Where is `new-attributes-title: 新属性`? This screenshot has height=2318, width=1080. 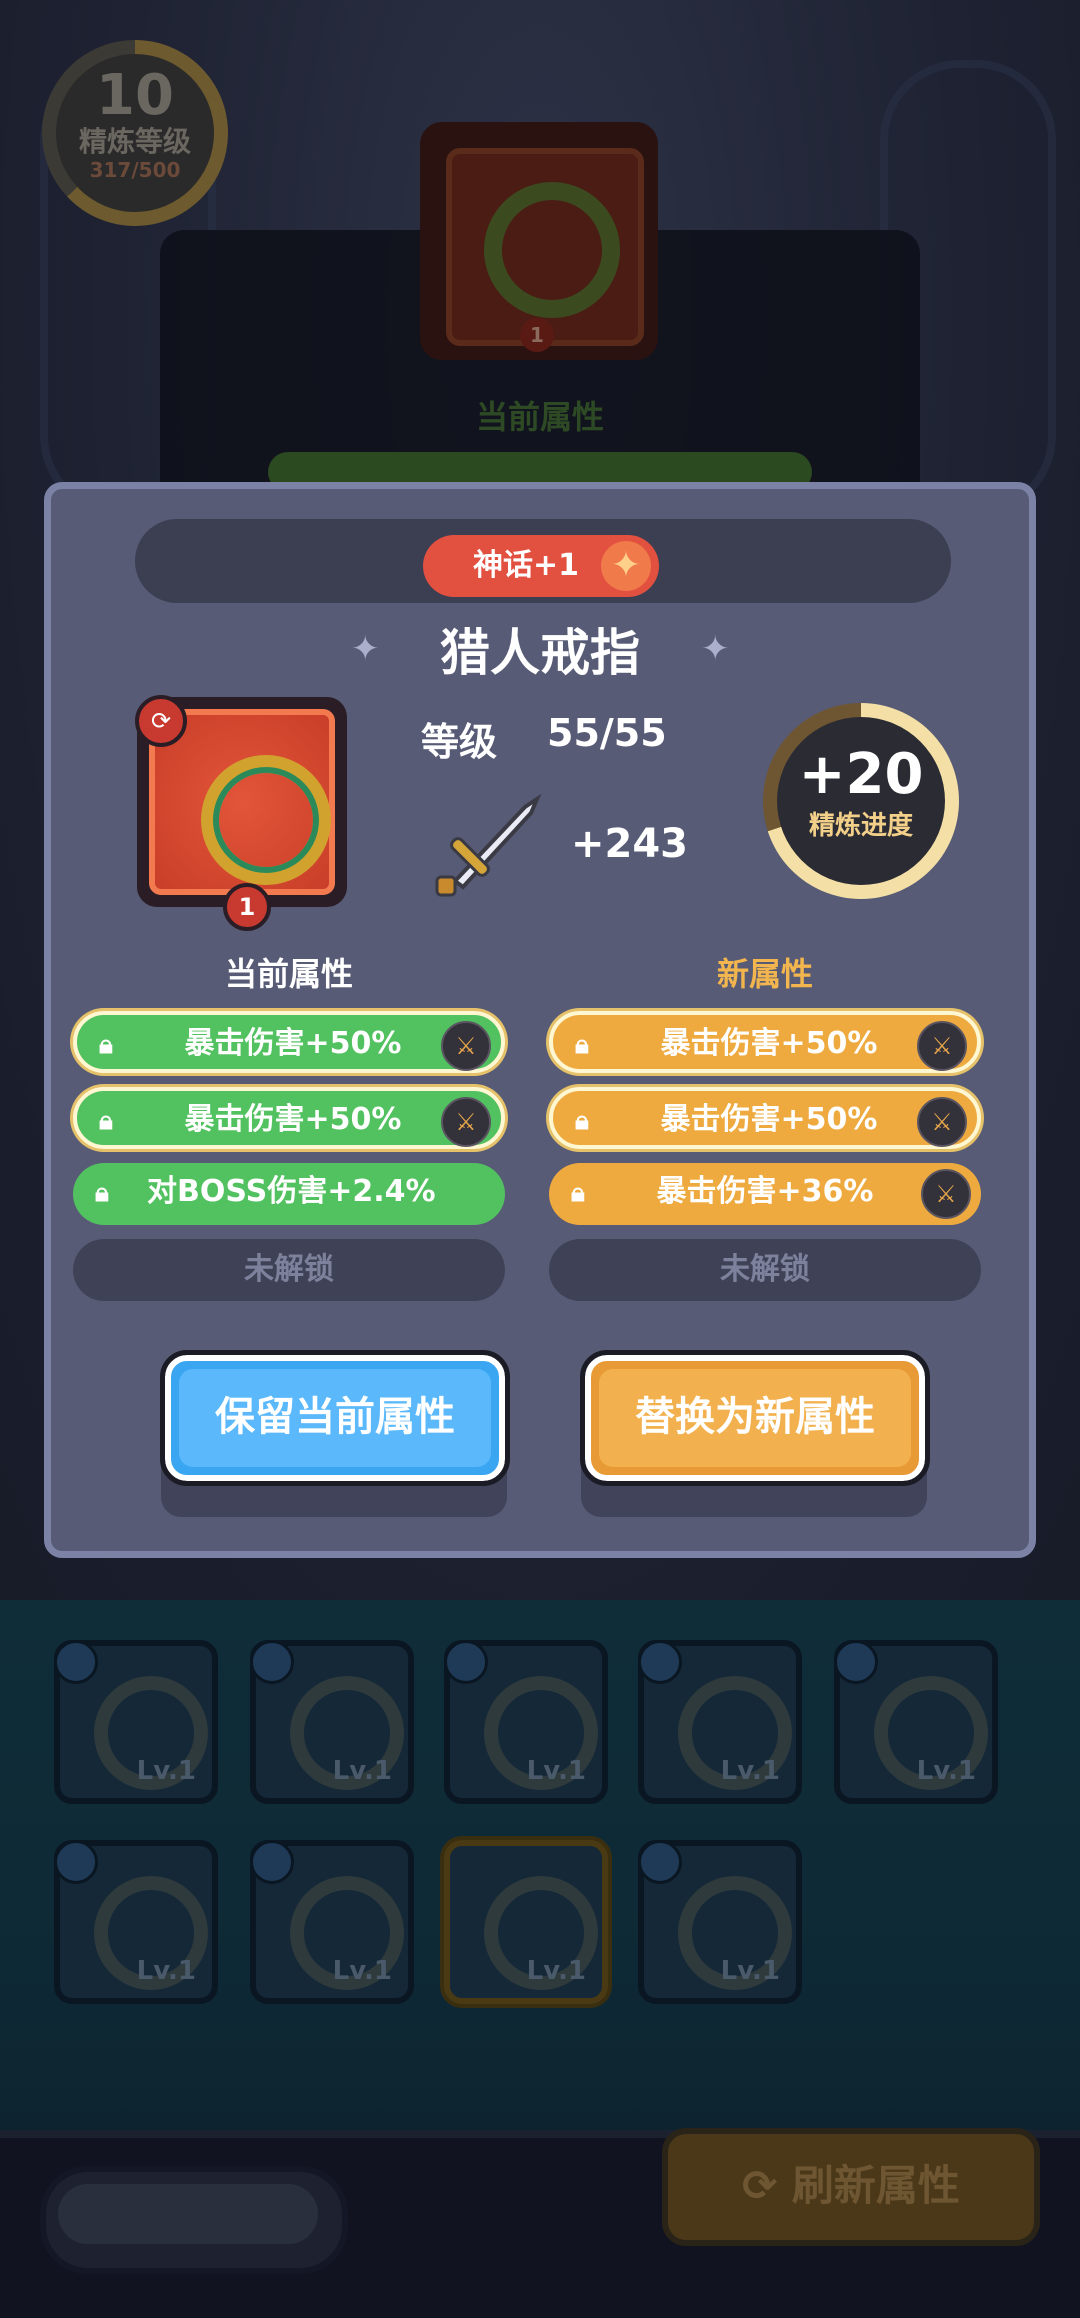 new-attributes-title: 新属性 is located at coordinates (764, 974).